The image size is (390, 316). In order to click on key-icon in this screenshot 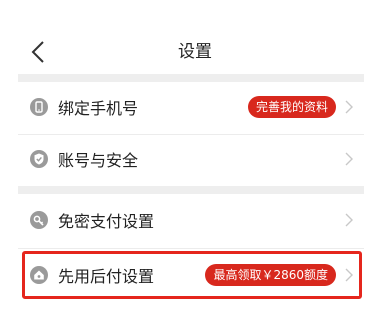, I will do `click(39, 220)`.